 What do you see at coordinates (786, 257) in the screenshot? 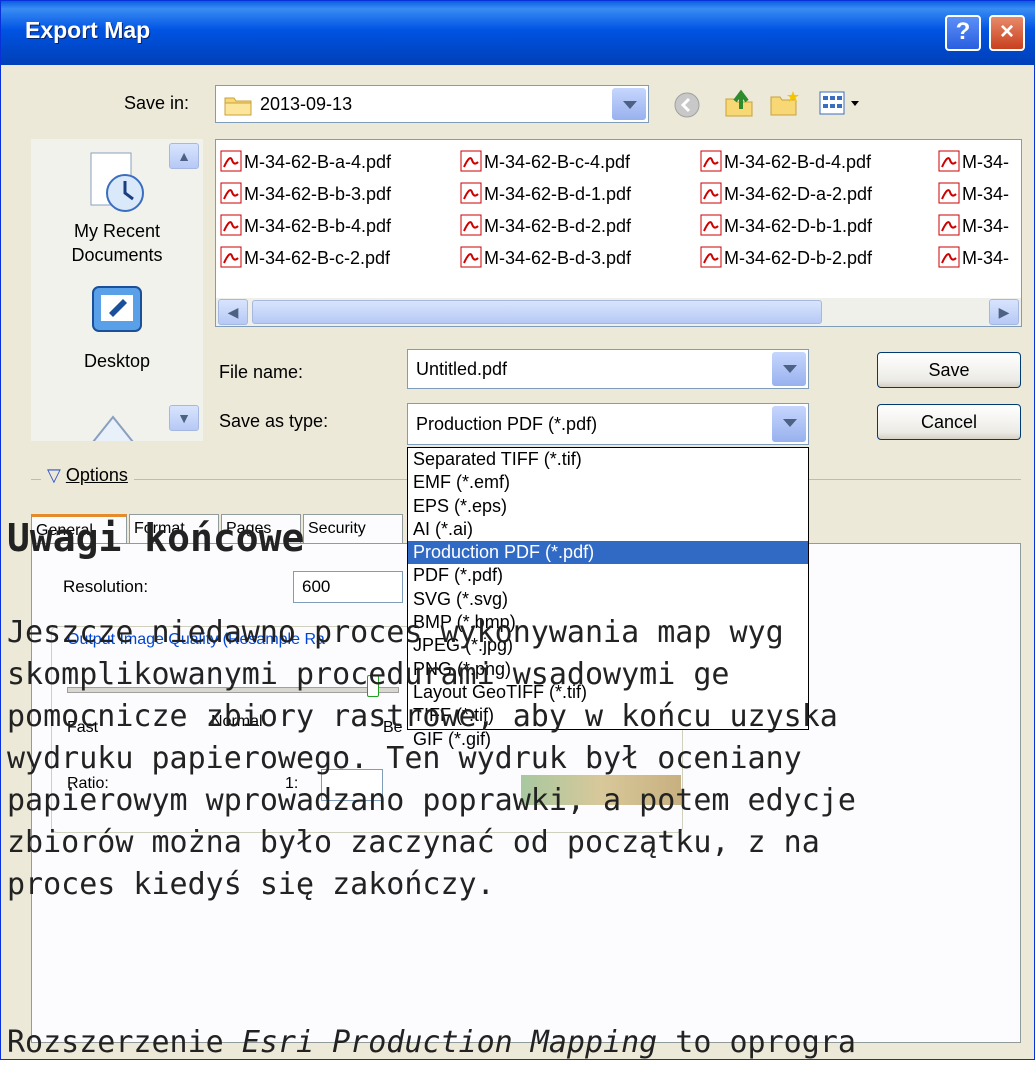
I see `file-item: M-34-62-D-b-2.pdf` at bounding box center [786, 257].